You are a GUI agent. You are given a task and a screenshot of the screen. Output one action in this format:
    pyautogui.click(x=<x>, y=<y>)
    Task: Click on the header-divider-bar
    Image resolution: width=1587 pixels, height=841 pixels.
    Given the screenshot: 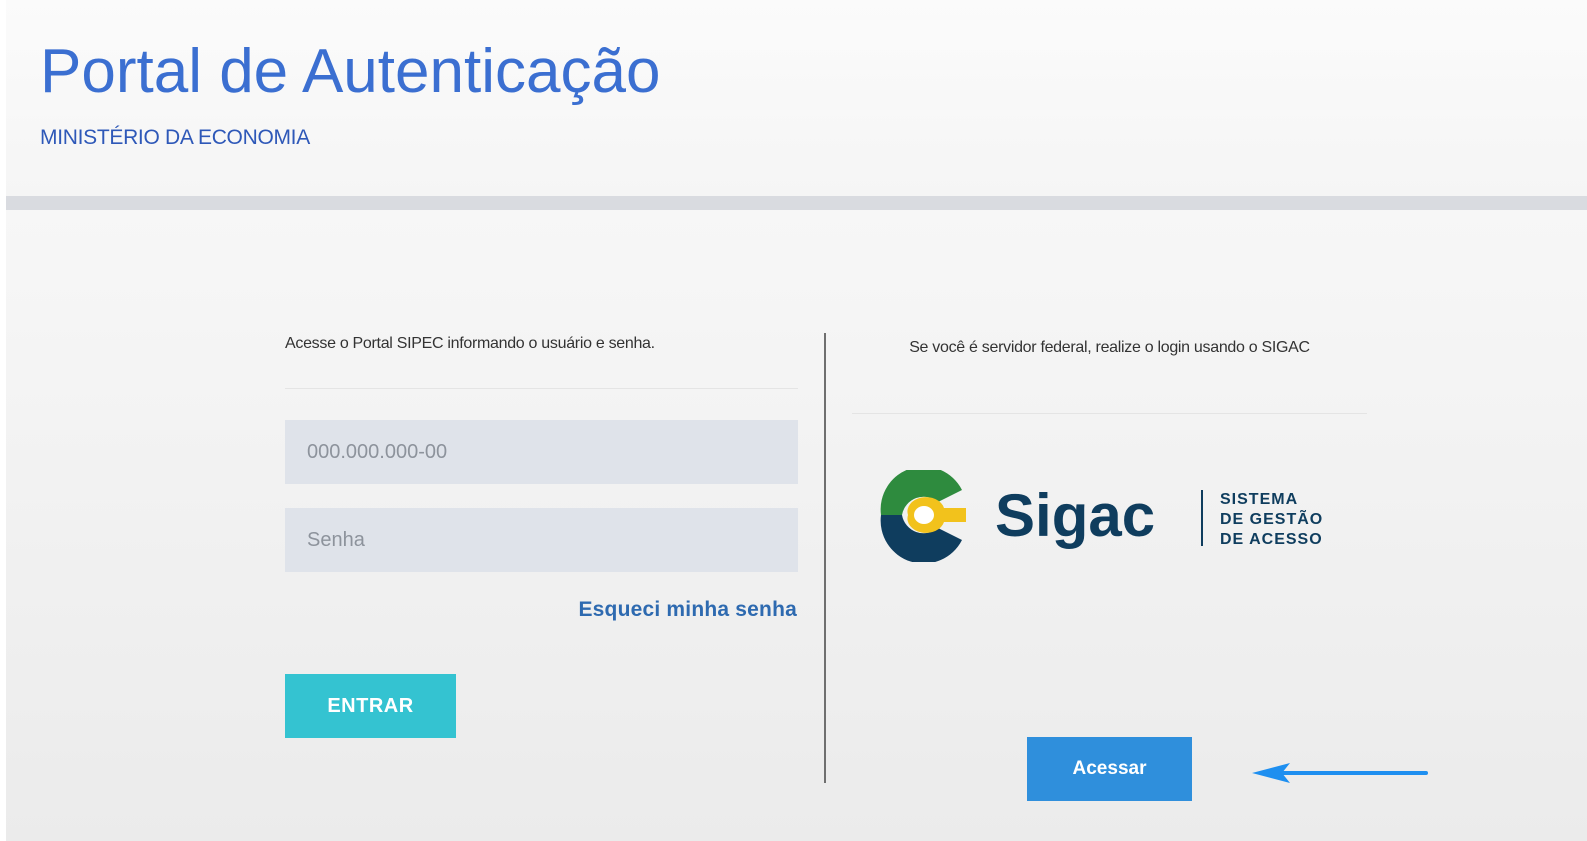 What is the action you would take?
    pyautogui.click(x=796, y=203)
    